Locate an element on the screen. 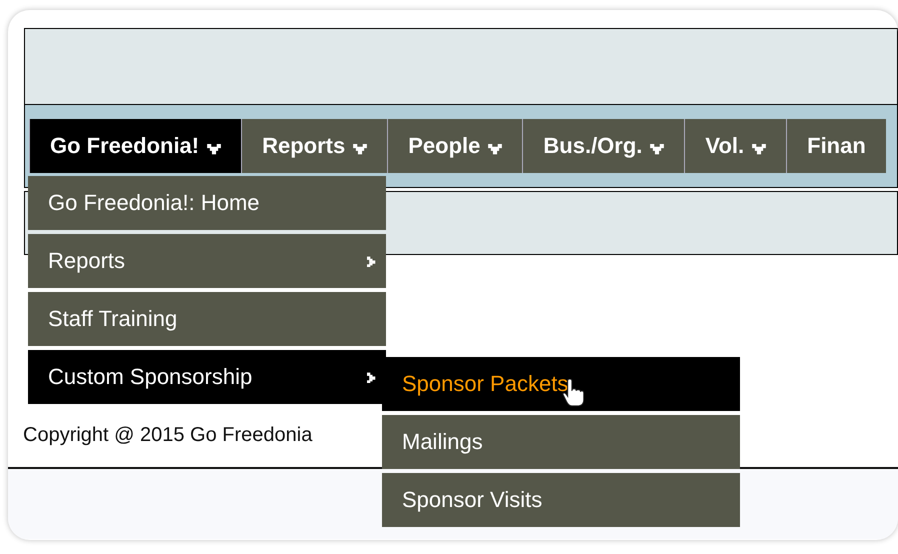  nav-tab: Finan is located at coordinates (836, 146).